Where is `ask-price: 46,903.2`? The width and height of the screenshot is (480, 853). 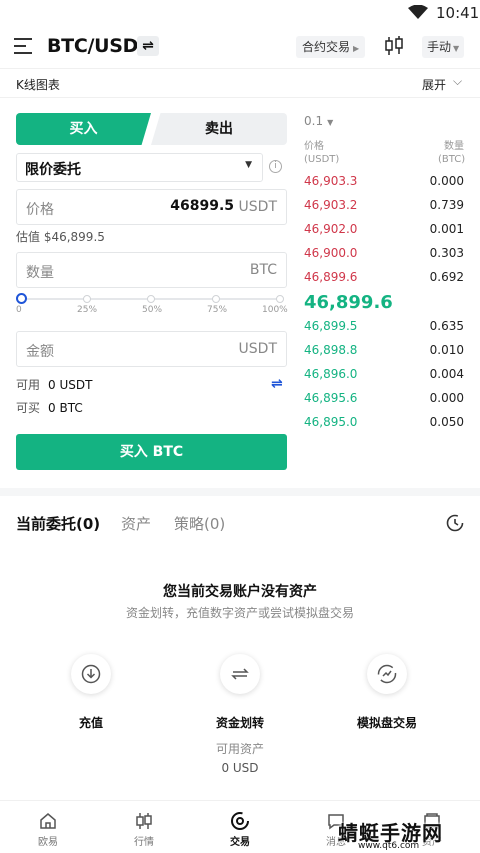 ask-price: 46,903.2 is located at coordinates (331, 205).